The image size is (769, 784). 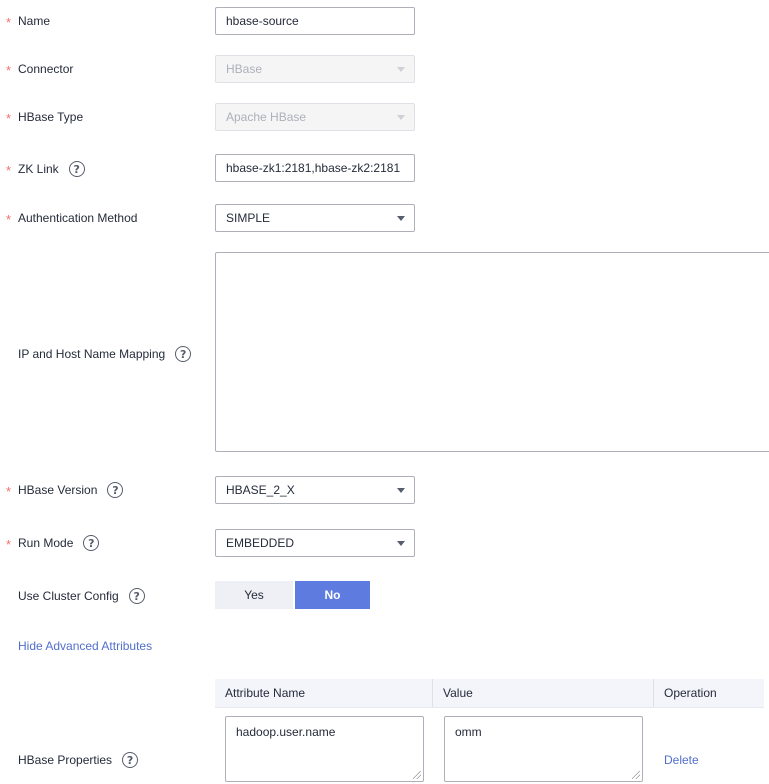 What do you see at coordinates (65, 490) in the screenshot?
I see `hbase-version-label: * HBase Version ?` at bounding box center [65, 490].